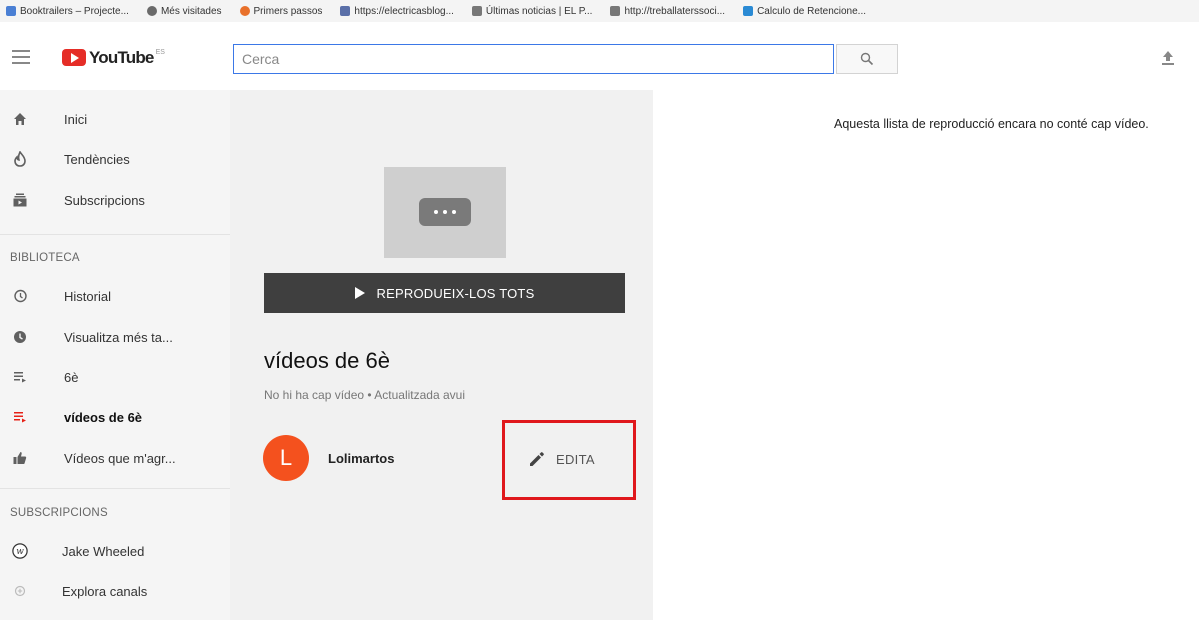  I want to click on upload-button, so click(1168, 58).